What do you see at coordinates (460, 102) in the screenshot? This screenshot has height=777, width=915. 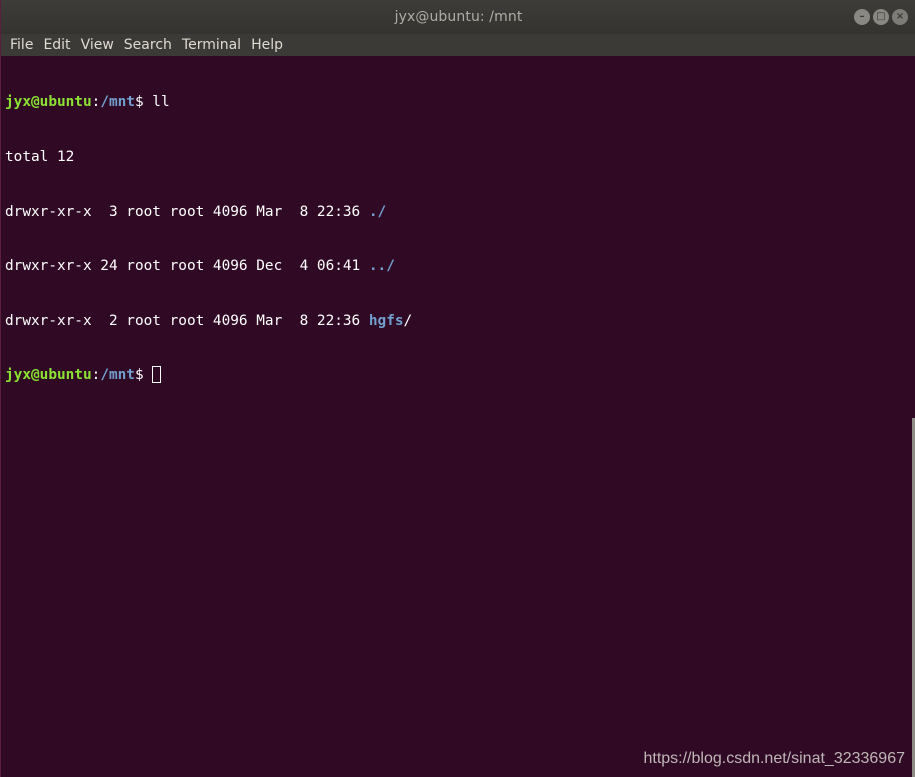 I see `command-line: jyx@ubuntu:/mnt$ ll` at bounding box center [460, 102].